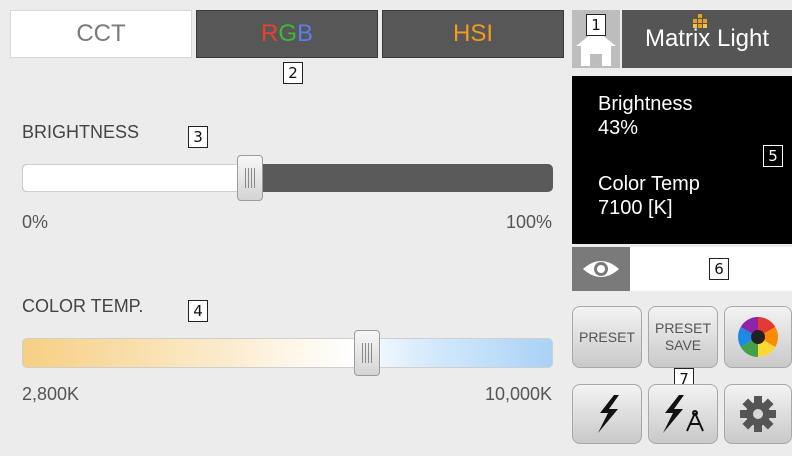 The width and height of the screenshot is (792, 456). I want to click on preset-save-button: PRESET SAVE, so click(683, 337).